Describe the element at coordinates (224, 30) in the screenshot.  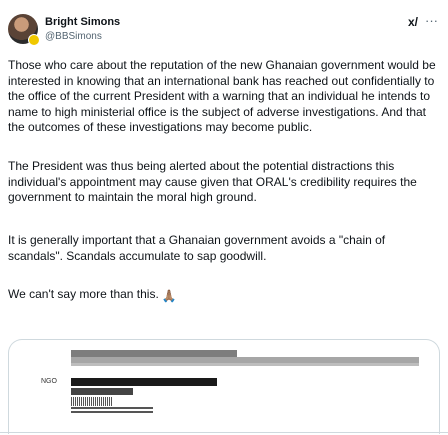
I see `post-header: Bright Simons @BBSimons x/ ···` at that location.